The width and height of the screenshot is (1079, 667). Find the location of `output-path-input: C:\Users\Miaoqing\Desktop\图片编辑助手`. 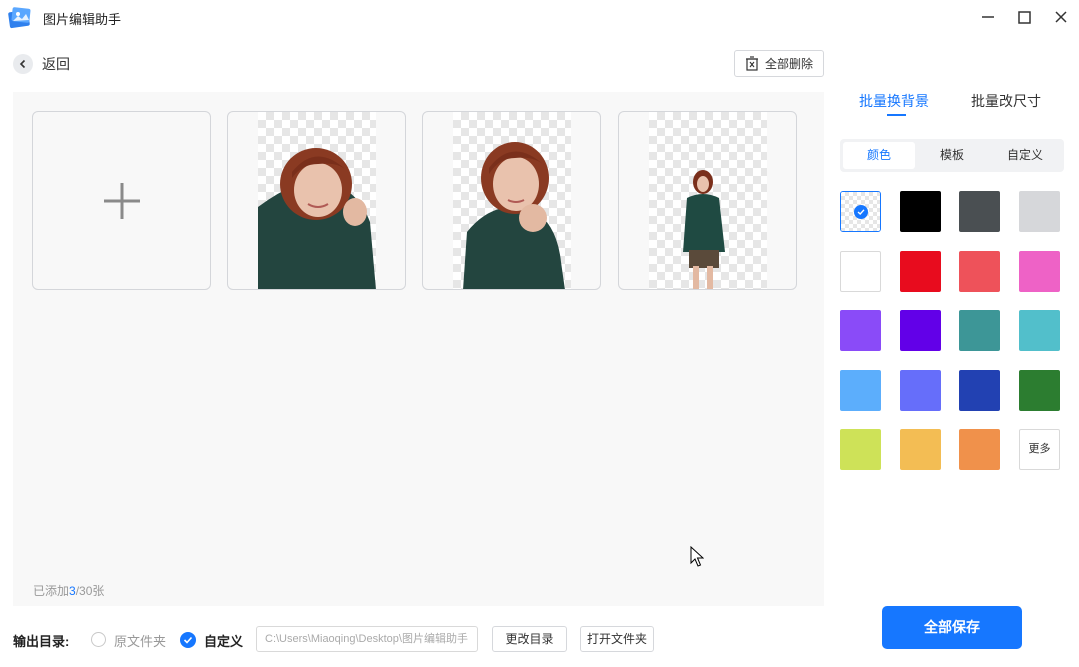

output-path-input: C:\Users\Miaoqing\Desktop\图片编辑助手 is located at coordinates (367, 639).